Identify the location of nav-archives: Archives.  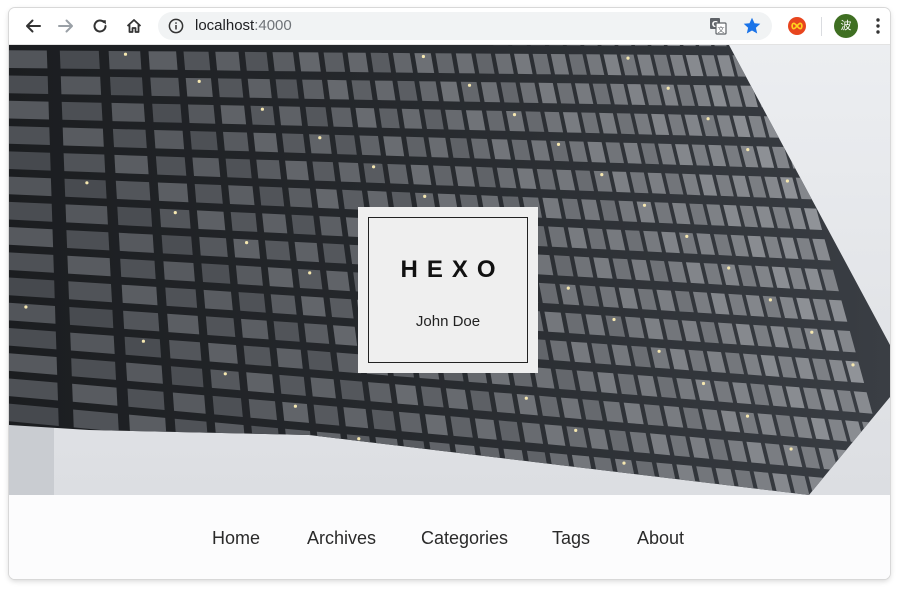
(341, 538).